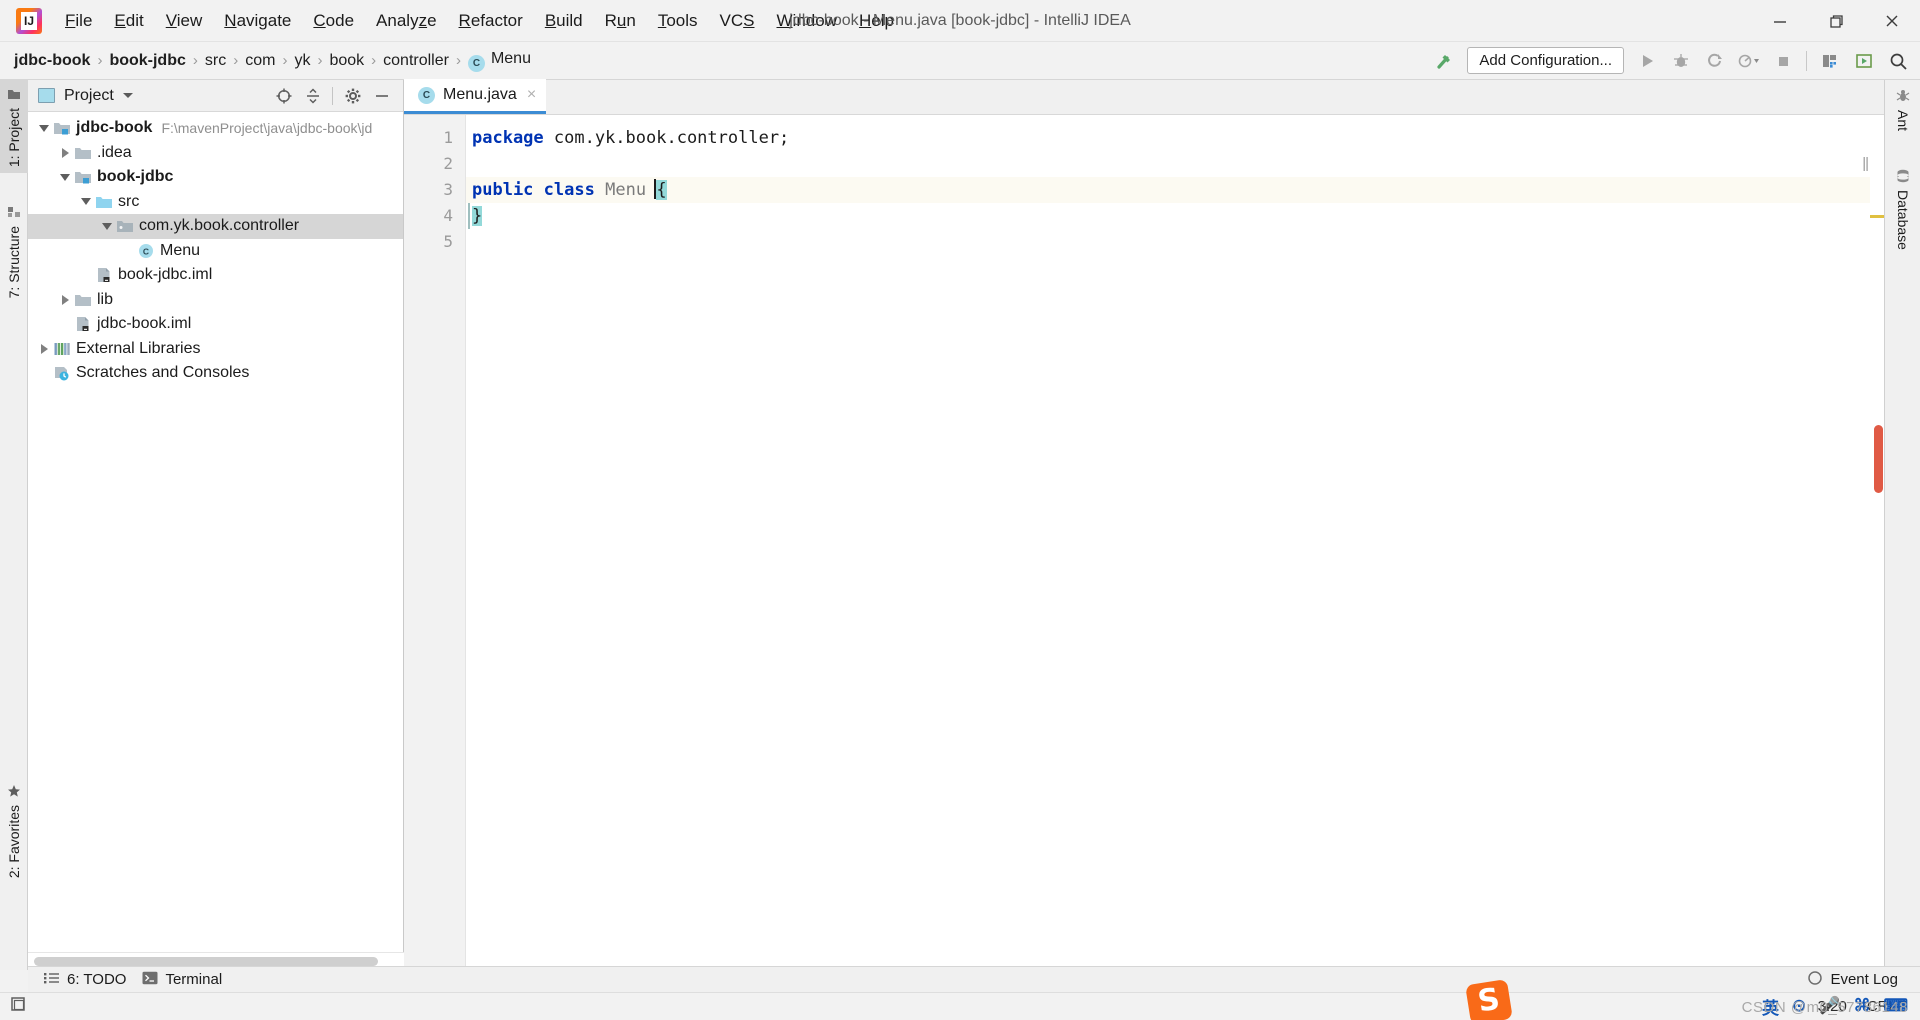 This screenshot has width=1920, height=1020. What do you see at coordinates (14, 127) in the screenshot?
I see `sidebar-item-project: 1: Project` at bounding box center [14, 127].